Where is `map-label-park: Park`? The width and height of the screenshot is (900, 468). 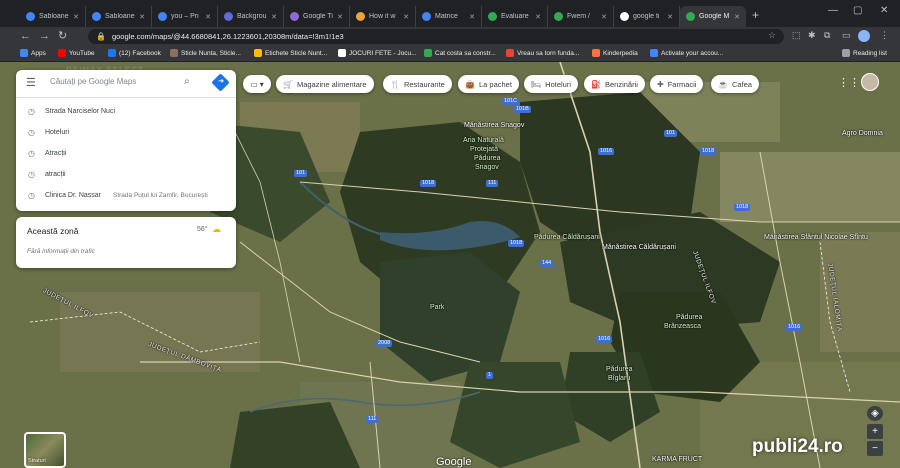
map-label-park: Park is located at coordinates (437, 307).